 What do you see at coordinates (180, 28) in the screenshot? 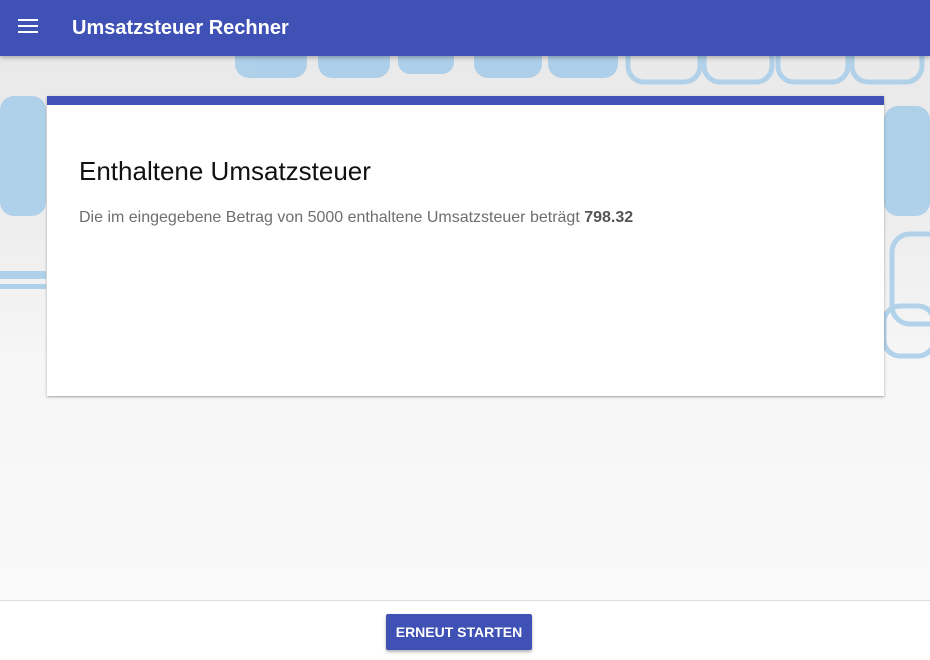
I see `app-title: Umsatzsteuer Rechner` at bounding box center [180, 28].